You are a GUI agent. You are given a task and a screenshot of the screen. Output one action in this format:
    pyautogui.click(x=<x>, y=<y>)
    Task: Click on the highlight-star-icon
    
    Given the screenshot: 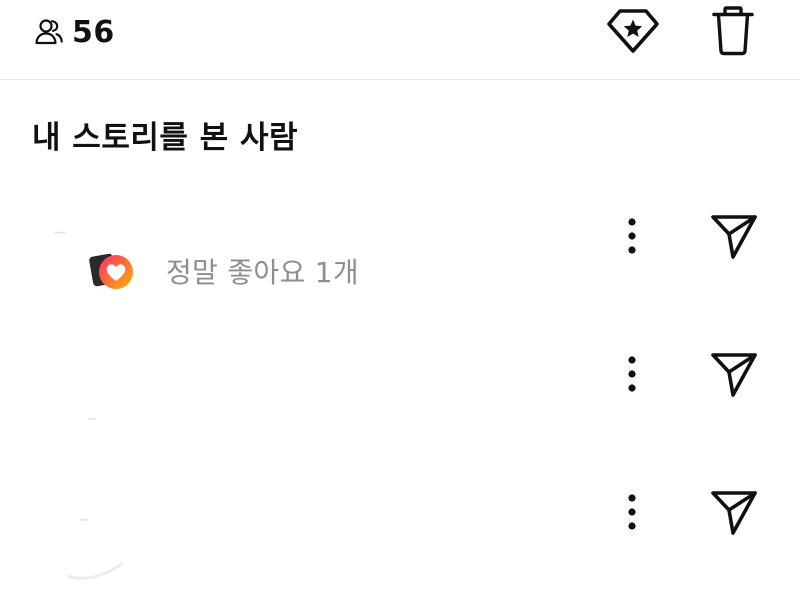 What is the action you would take?
    pyautogui.click(x=633, y=33)
    